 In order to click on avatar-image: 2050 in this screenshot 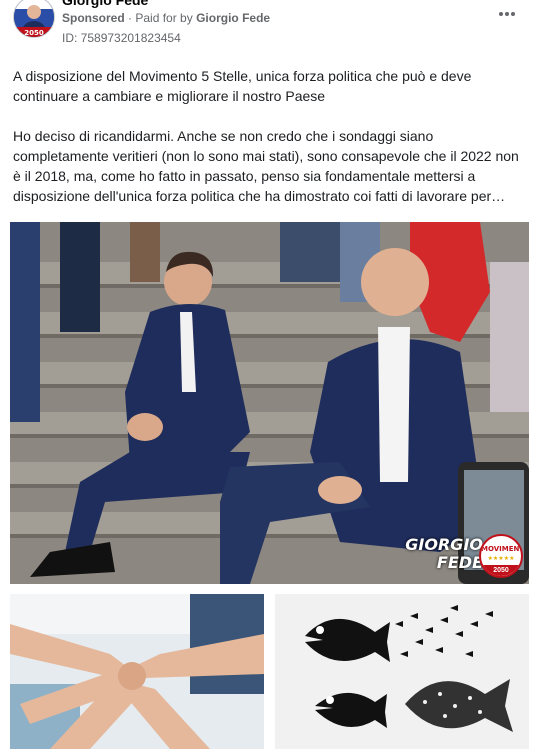, I will do `click(34, 18)`.